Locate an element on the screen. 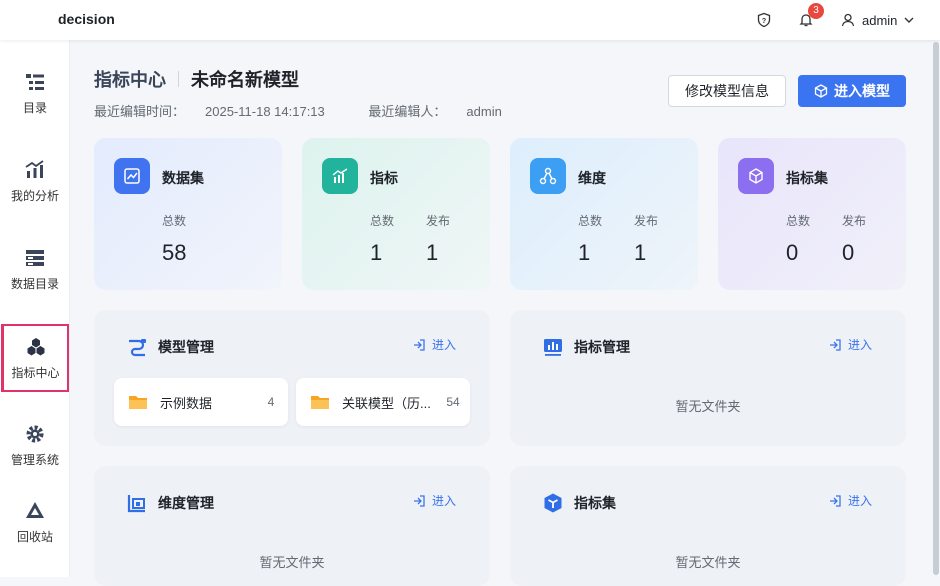 The width and height of the screenshot is (940, 586). edit-time: 2025-11-18 14:17:13 is located at coordinates (265, 111).